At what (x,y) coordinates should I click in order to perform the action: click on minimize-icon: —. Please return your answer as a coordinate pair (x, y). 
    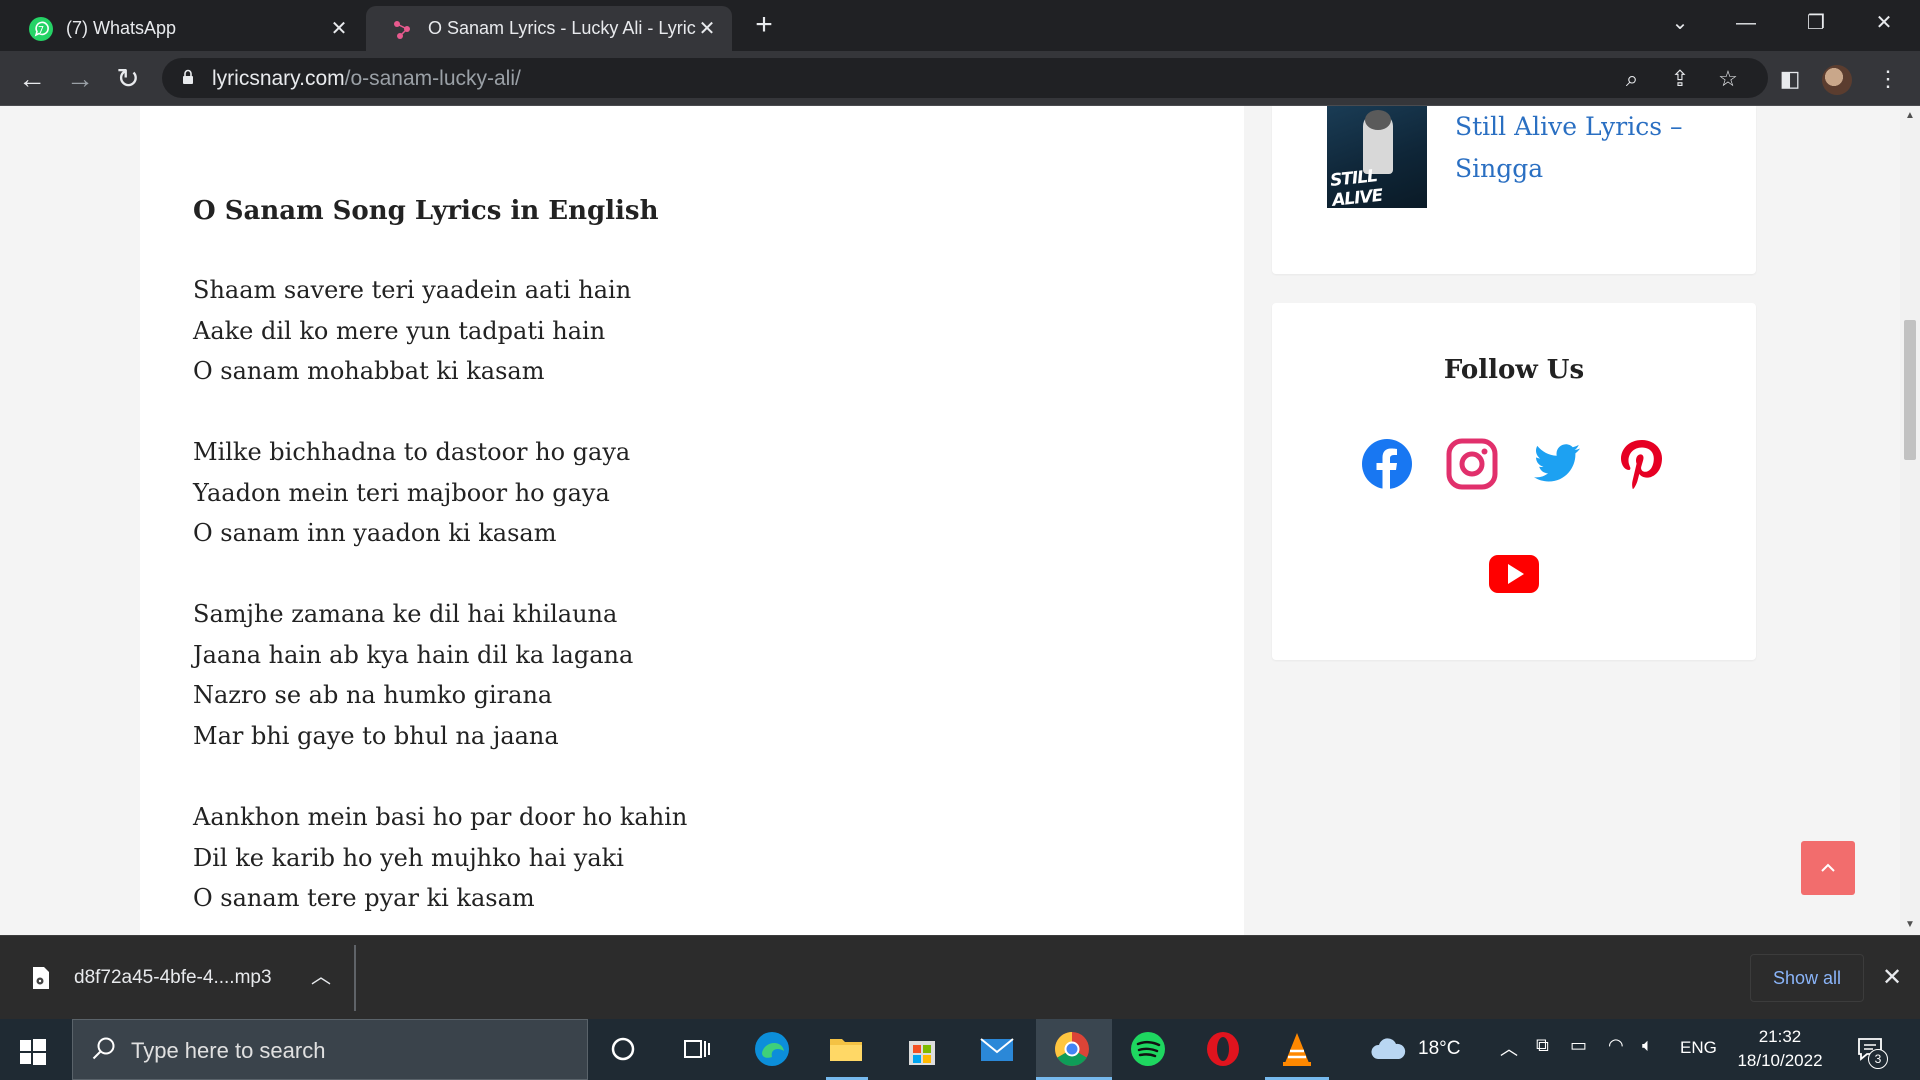
    Looking at the image, I should click on (1746, 23).